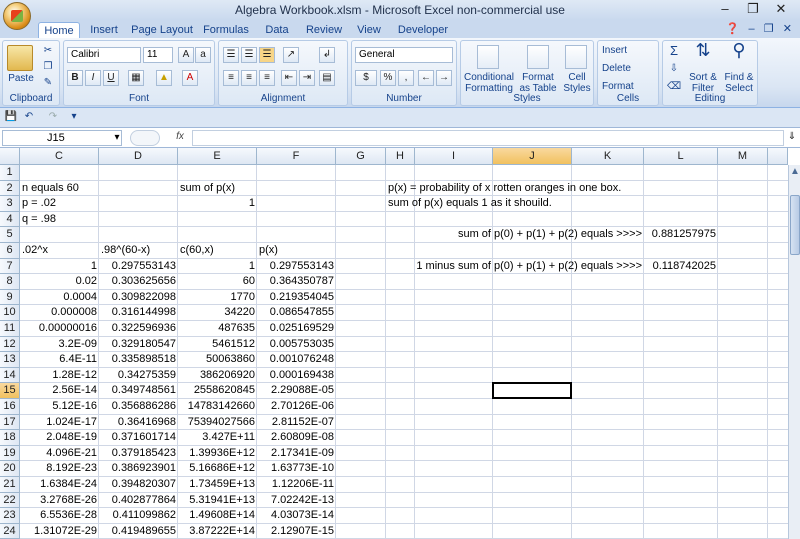  What do you see at coordinates (217, 516) in the screenshot?
I see `cell-e23: 1.49608E+14` at bounding box center [217, 516].